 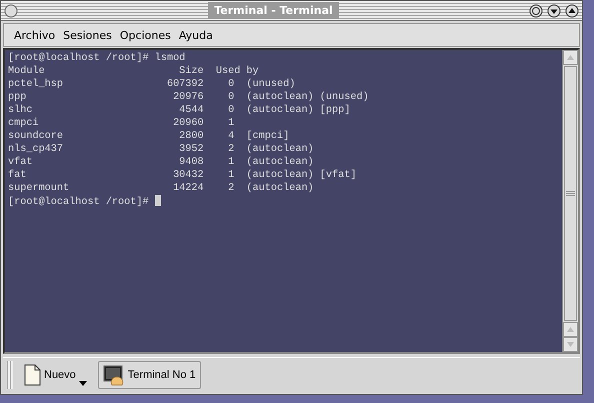 What do you see at coordinates (10, 375) in the screenshot?
I see `panel-handle` at bounding box center [10, 375].